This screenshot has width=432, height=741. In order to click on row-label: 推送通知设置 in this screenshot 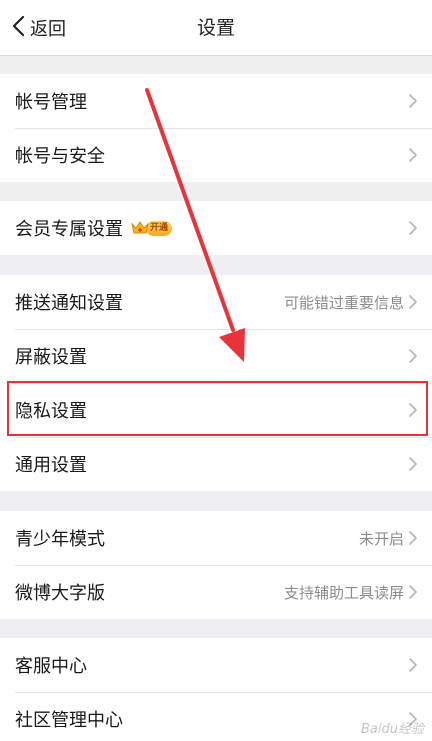, I will do `click(69, 303)`.